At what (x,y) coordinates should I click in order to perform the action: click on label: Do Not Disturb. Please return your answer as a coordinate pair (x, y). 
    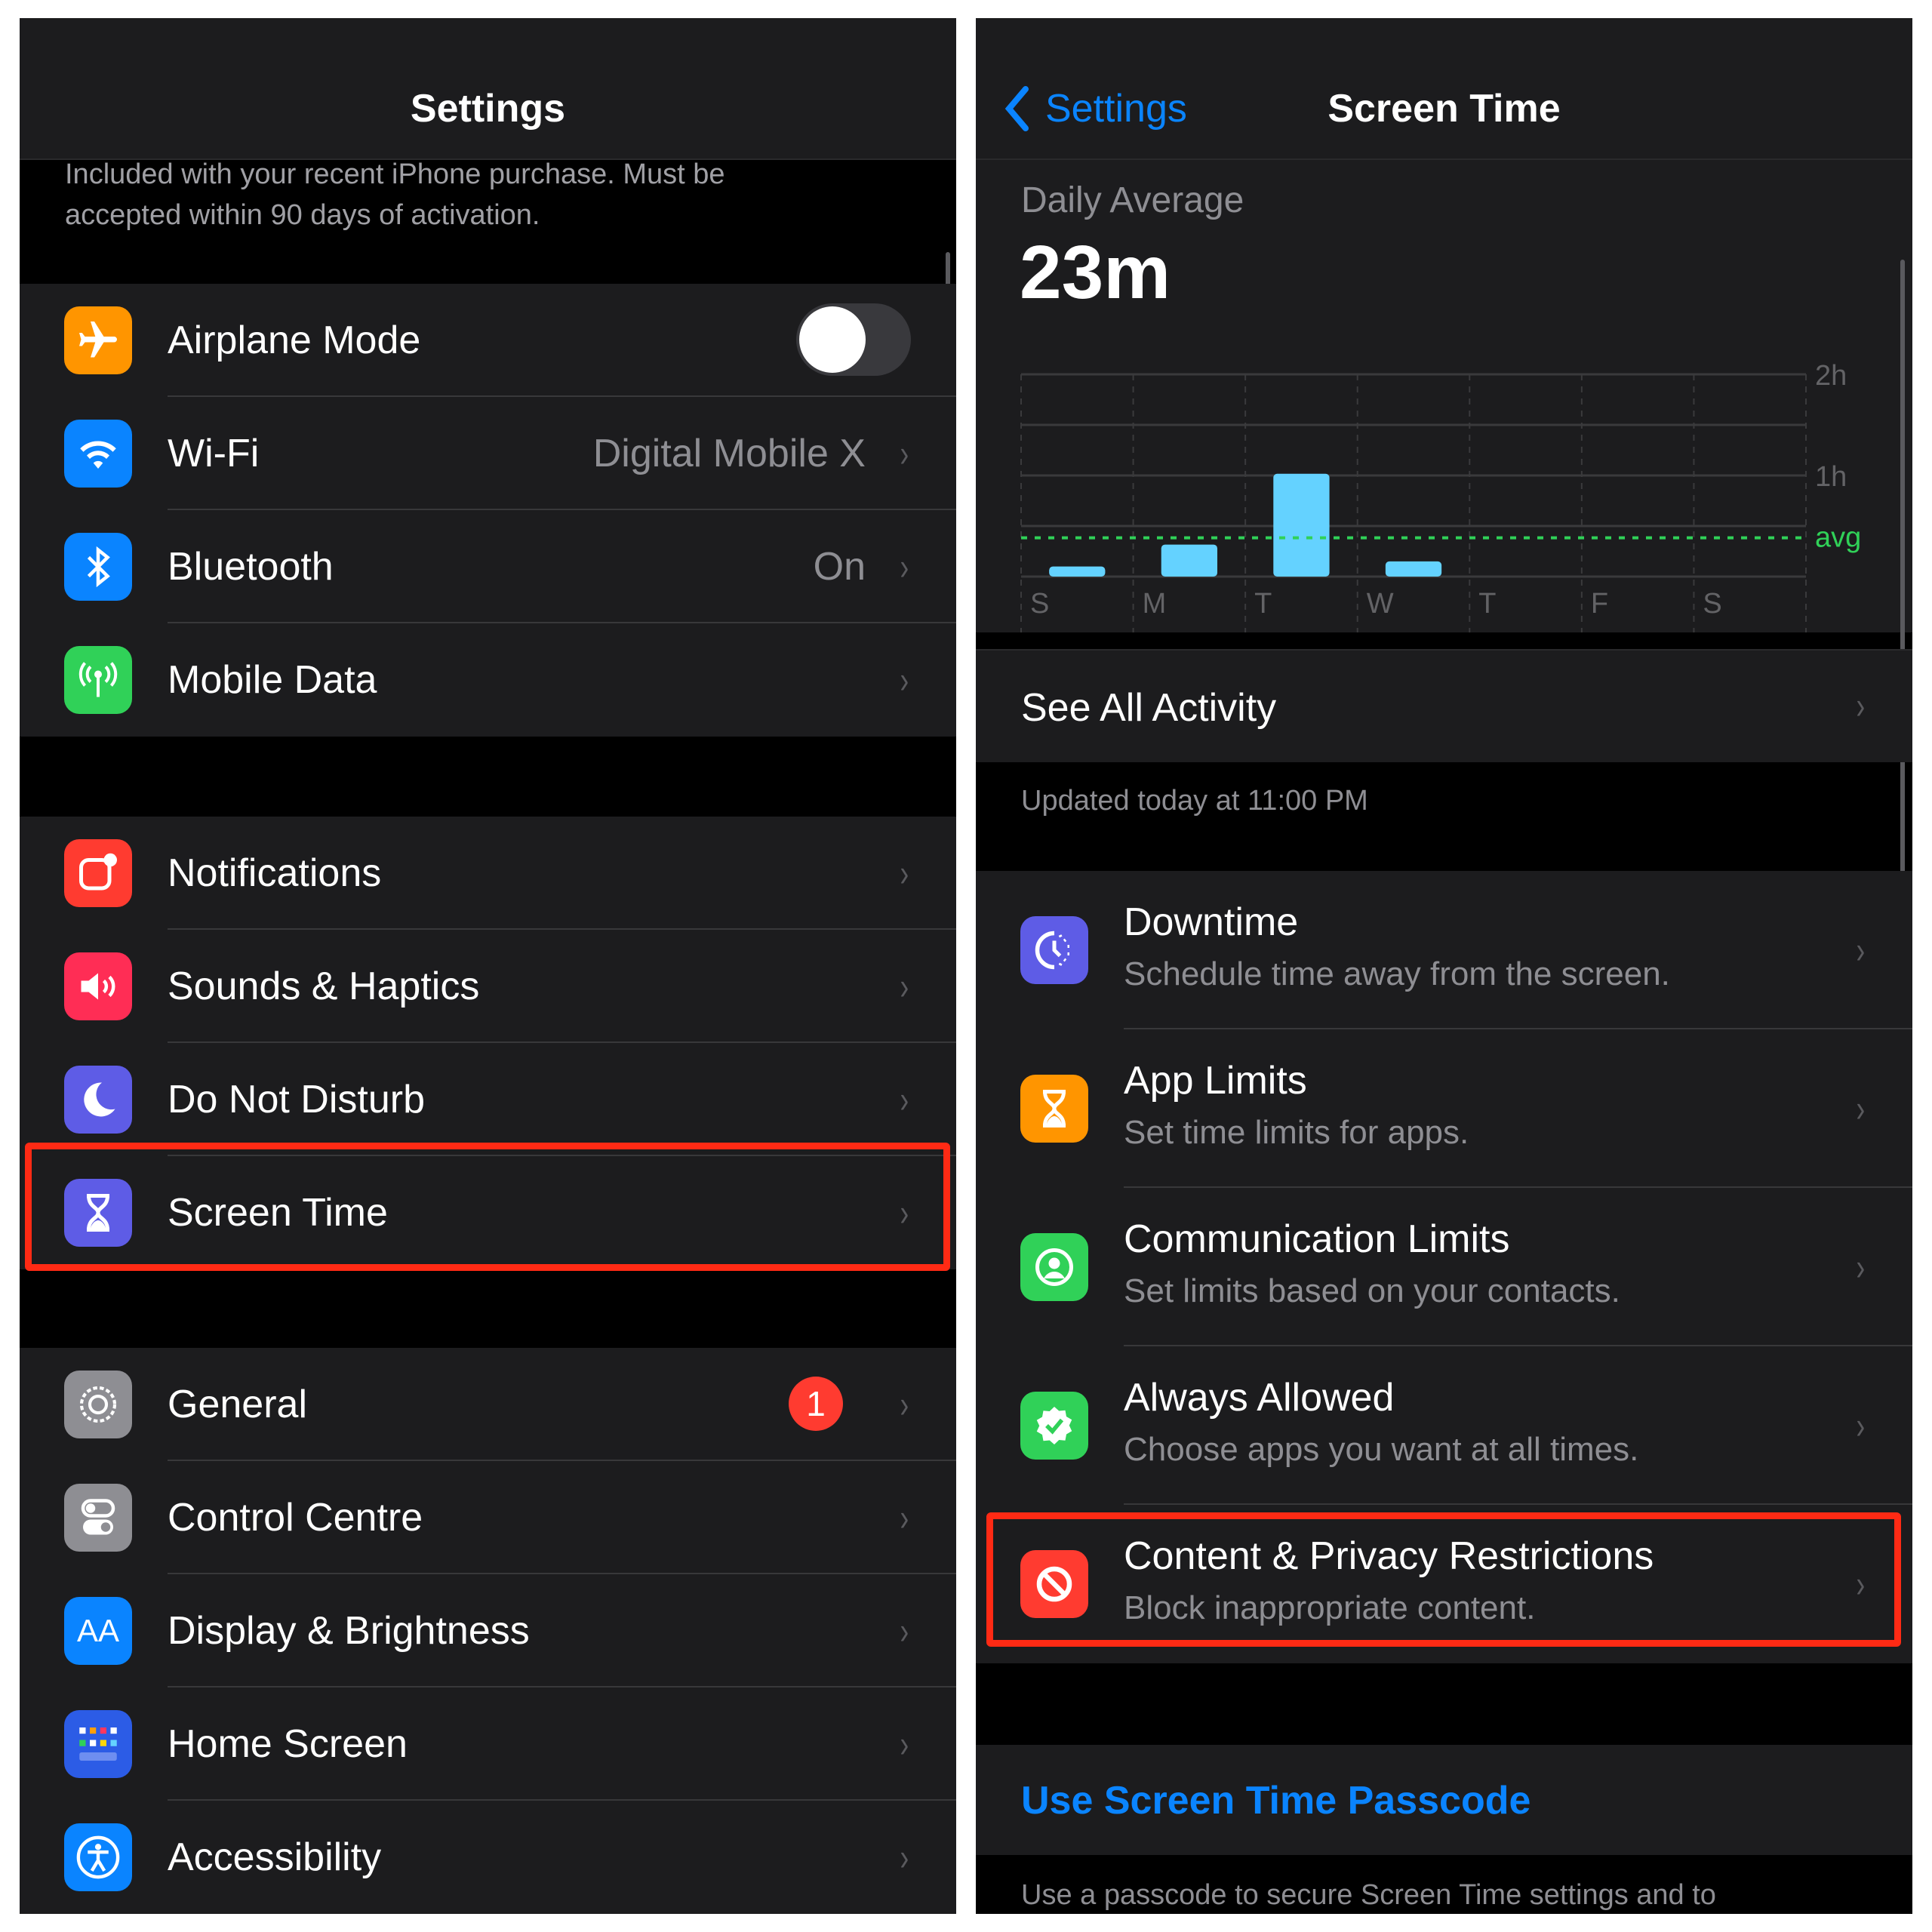
    Looking at the image, I should click on (296, 1099).